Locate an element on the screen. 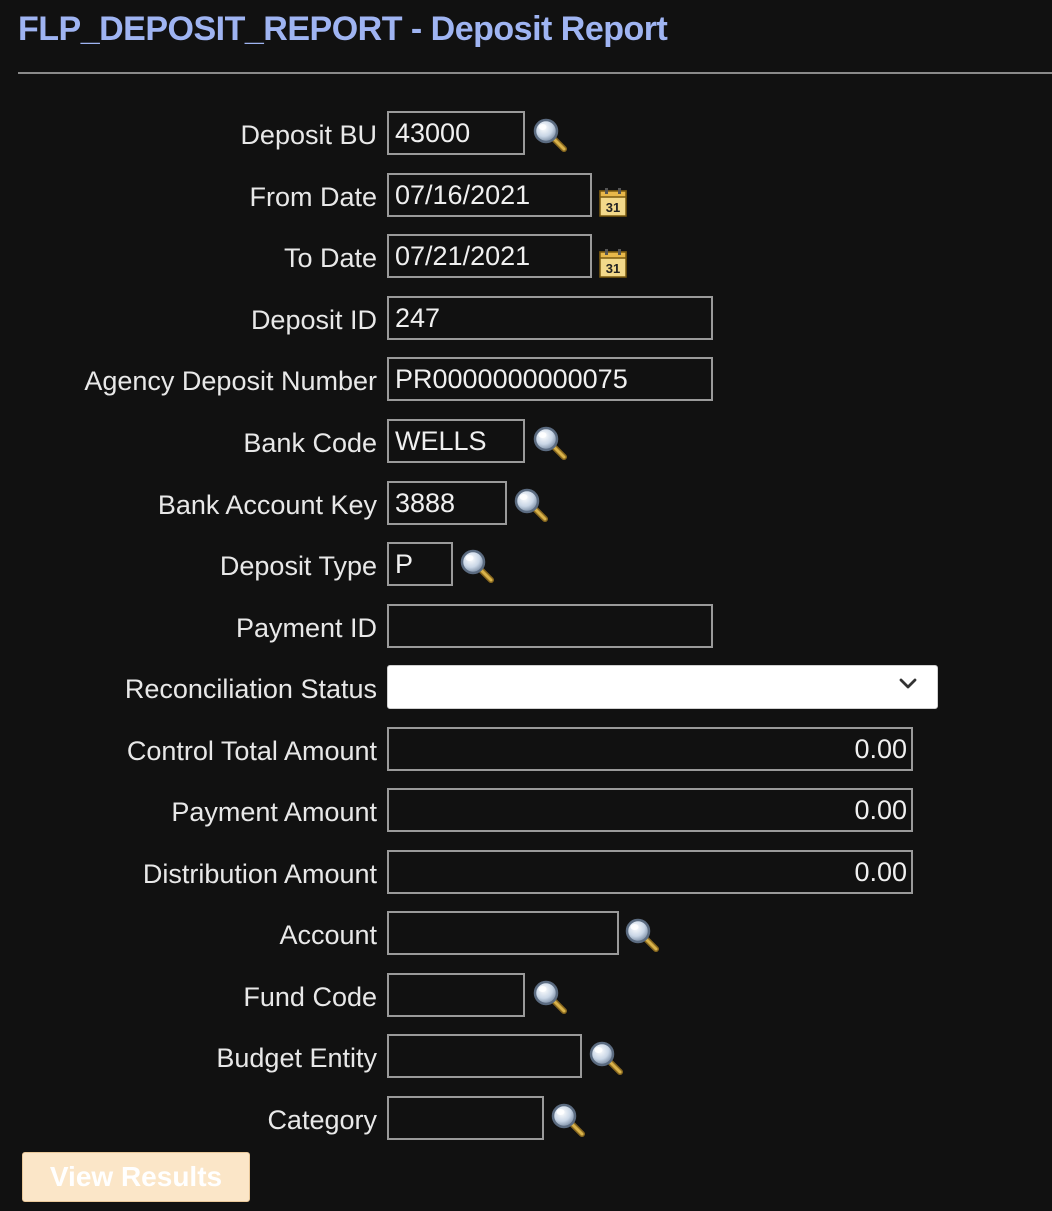  view-results-button: View Results is located at coordinates (136, 1177).